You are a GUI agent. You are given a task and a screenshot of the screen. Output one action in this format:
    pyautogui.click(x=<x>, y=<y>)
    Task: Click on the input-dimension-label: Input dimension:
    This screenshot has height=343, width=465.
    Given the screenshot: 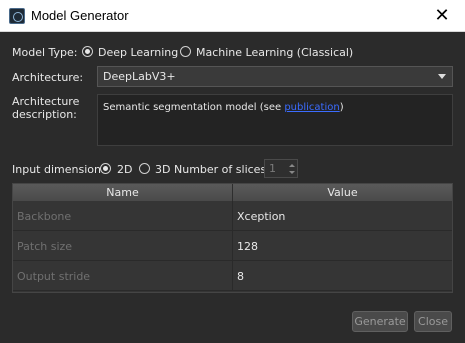 What is the action you would take?
    pyautogui.click(x=58, y=169)
    